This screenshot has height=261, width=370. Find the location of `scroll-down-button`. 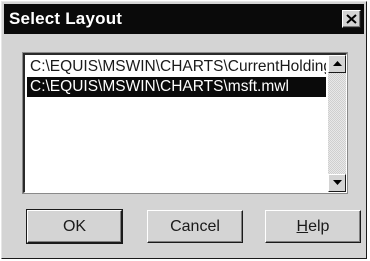

scroll-down-button is located at coordinates (337, 183).